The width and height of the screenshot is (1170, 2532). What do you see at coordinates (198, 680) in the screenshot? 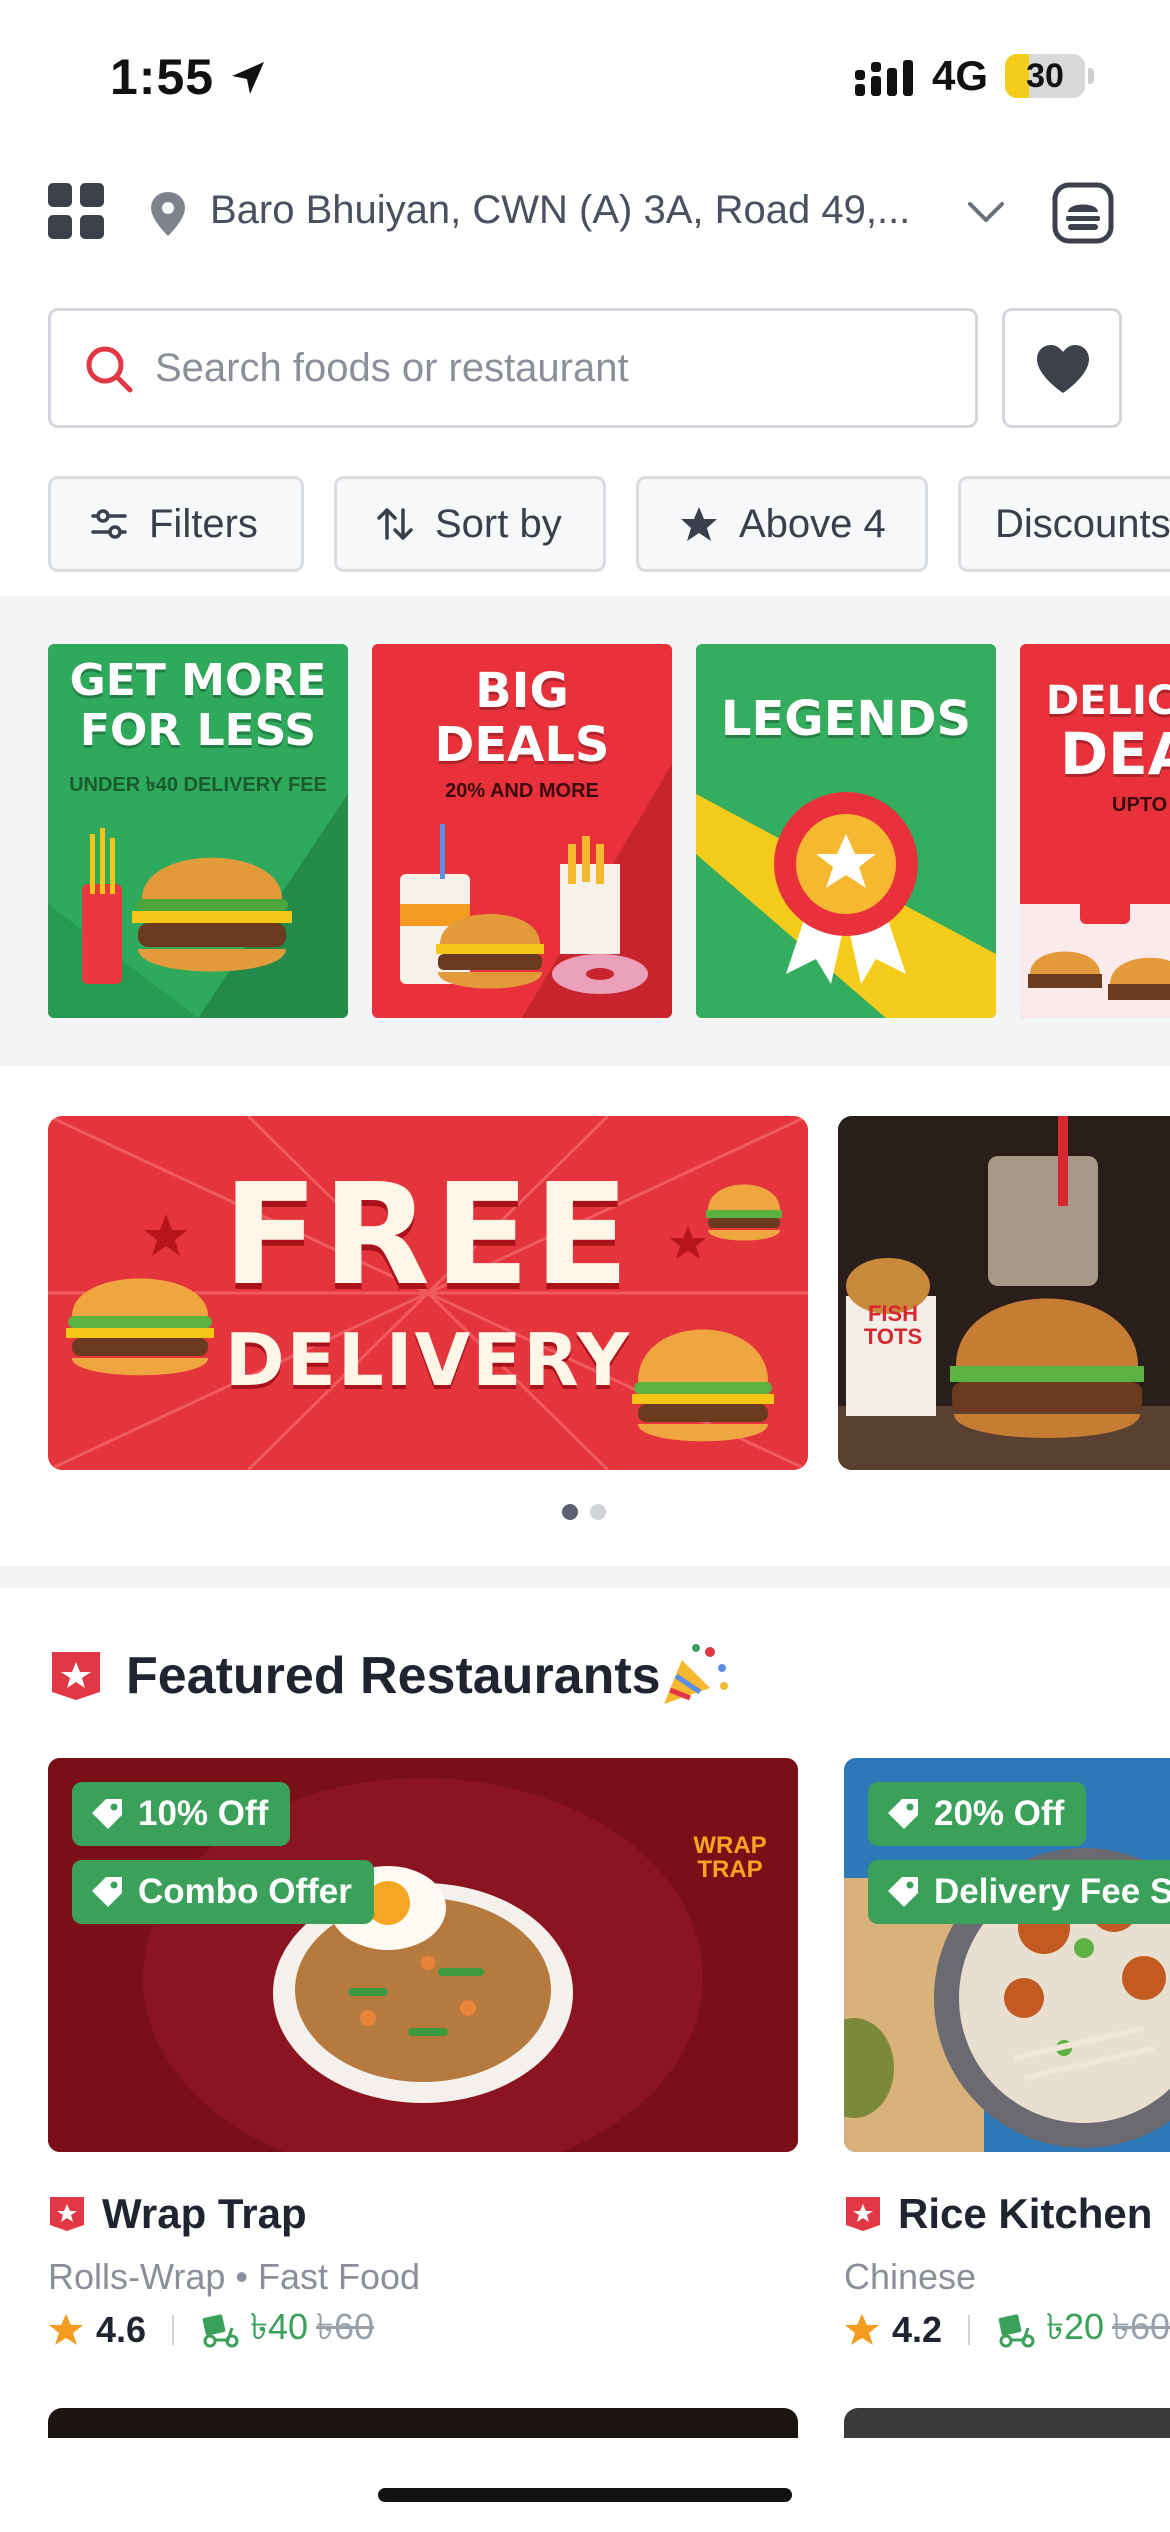
I see `category-title-line-1: GET MORE` at bounding box center [198, 680].